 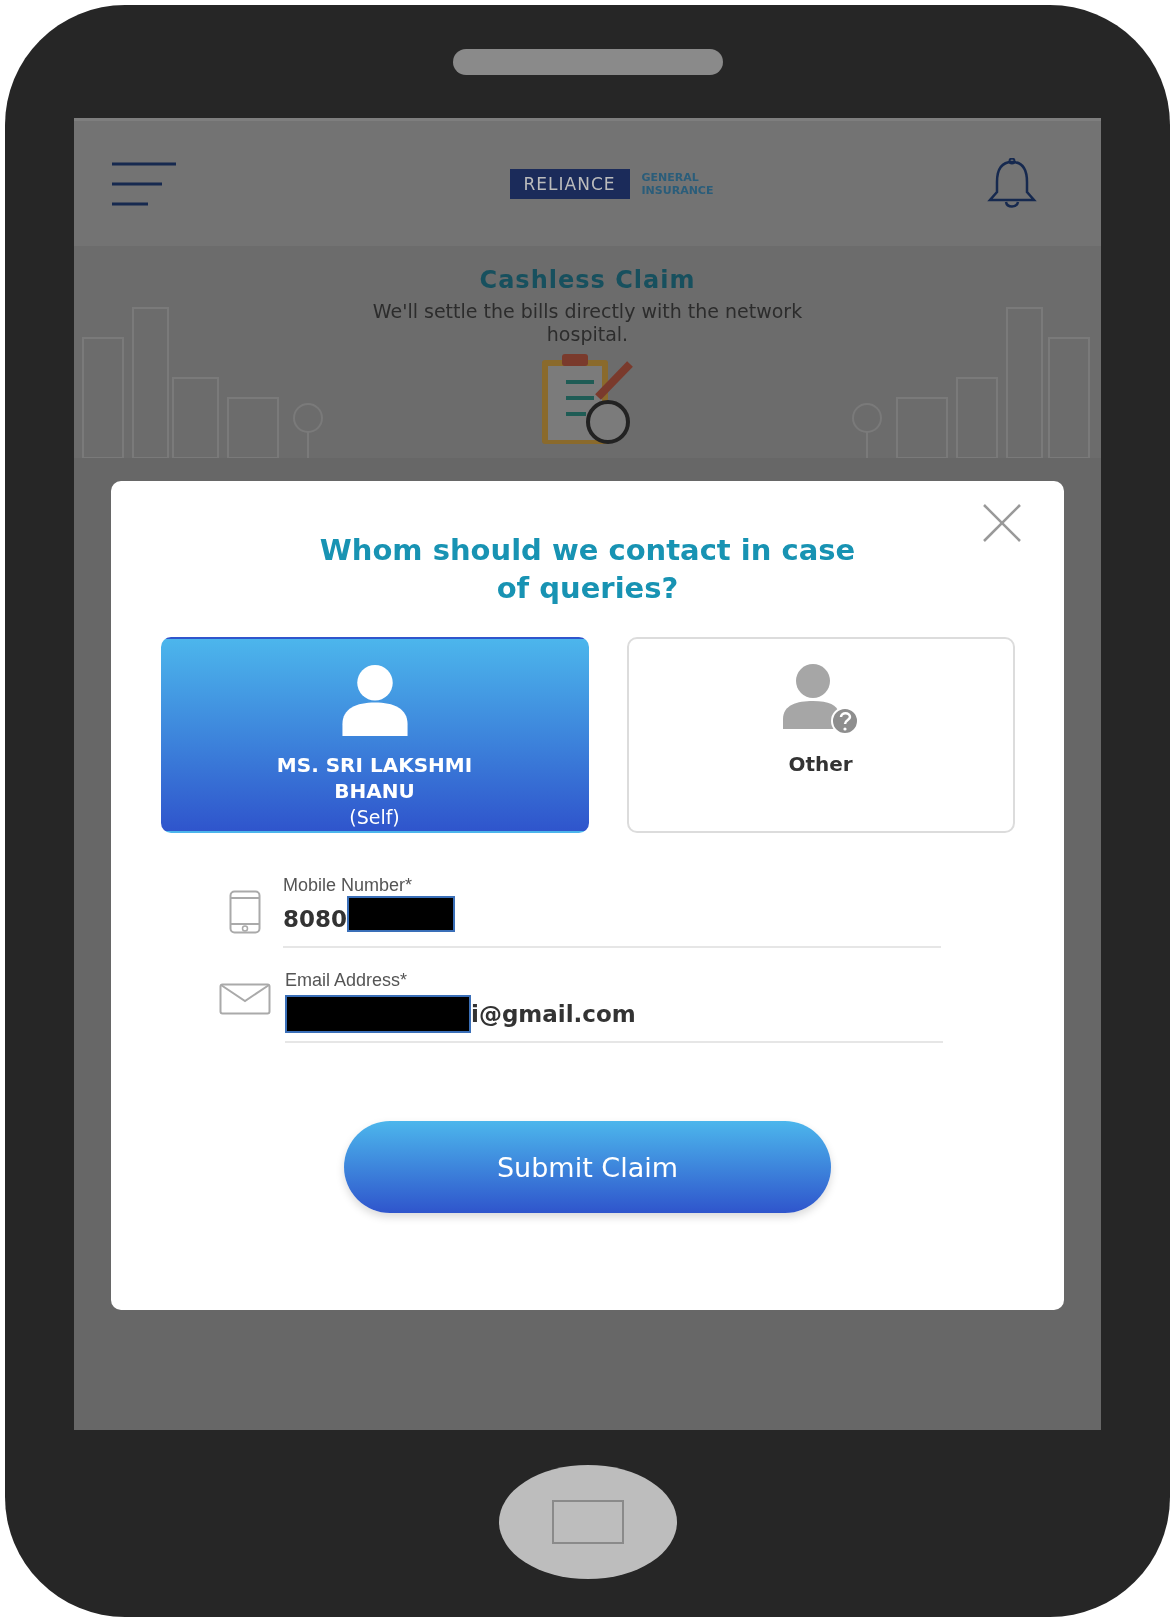 What do you see at coordinates (587, 1167) in the screenshot?
I see `submit-button: Submit Claim` at bounding box center [587, 1167].